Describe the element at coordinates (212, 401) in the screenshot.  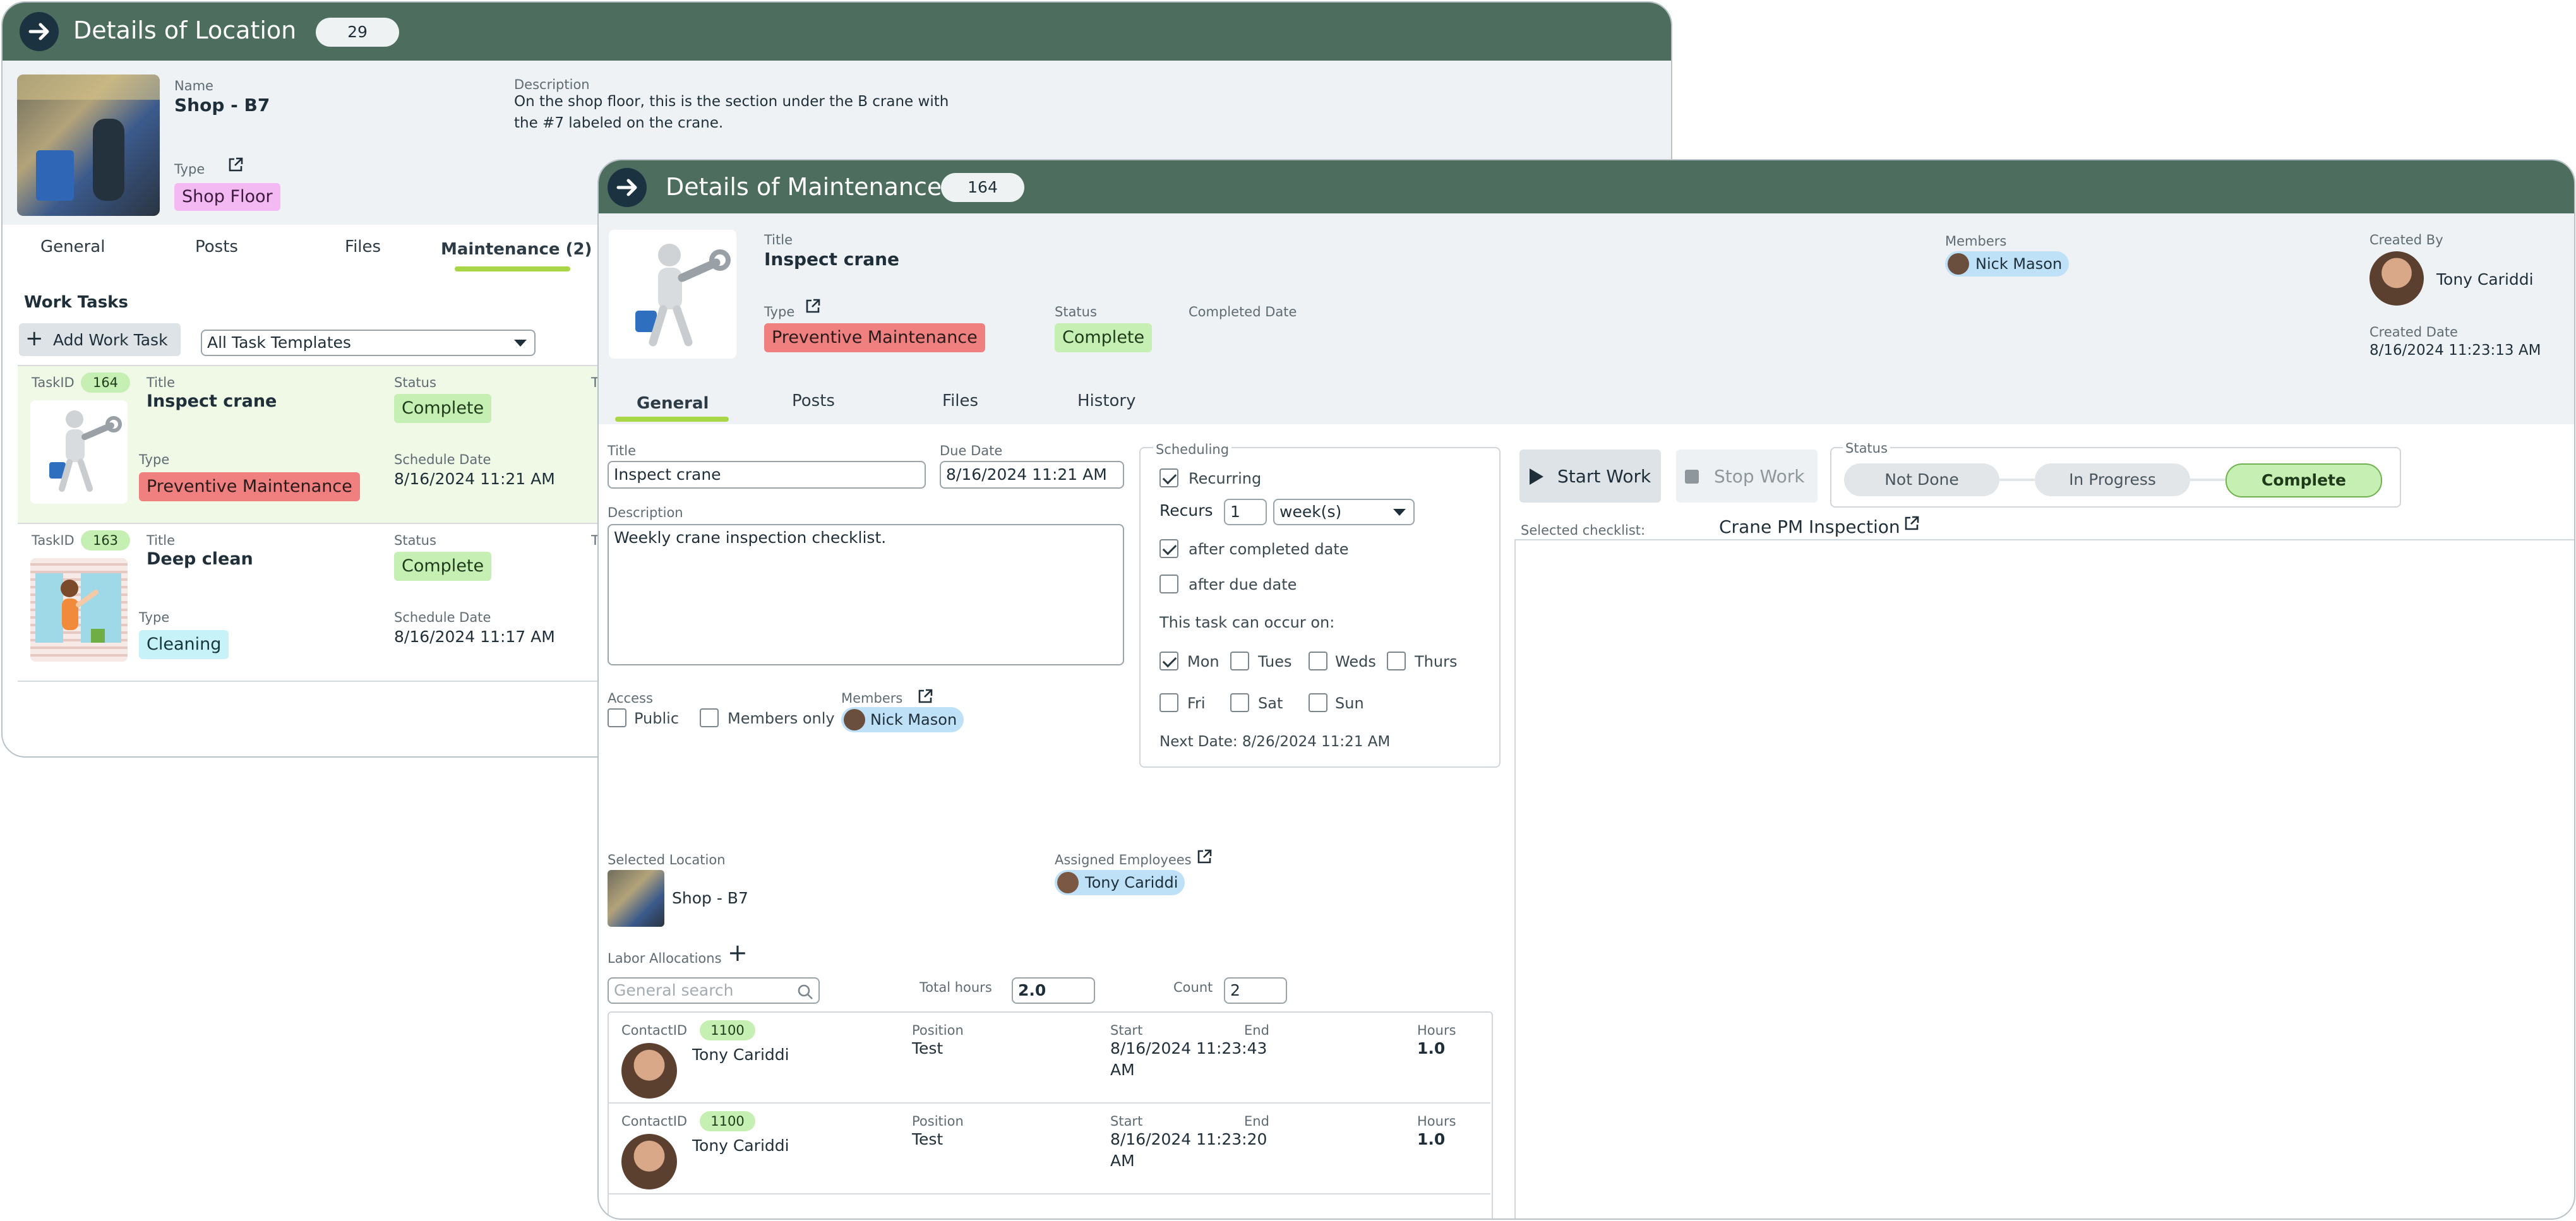
I see `task-title: Inspect crane` at that location.